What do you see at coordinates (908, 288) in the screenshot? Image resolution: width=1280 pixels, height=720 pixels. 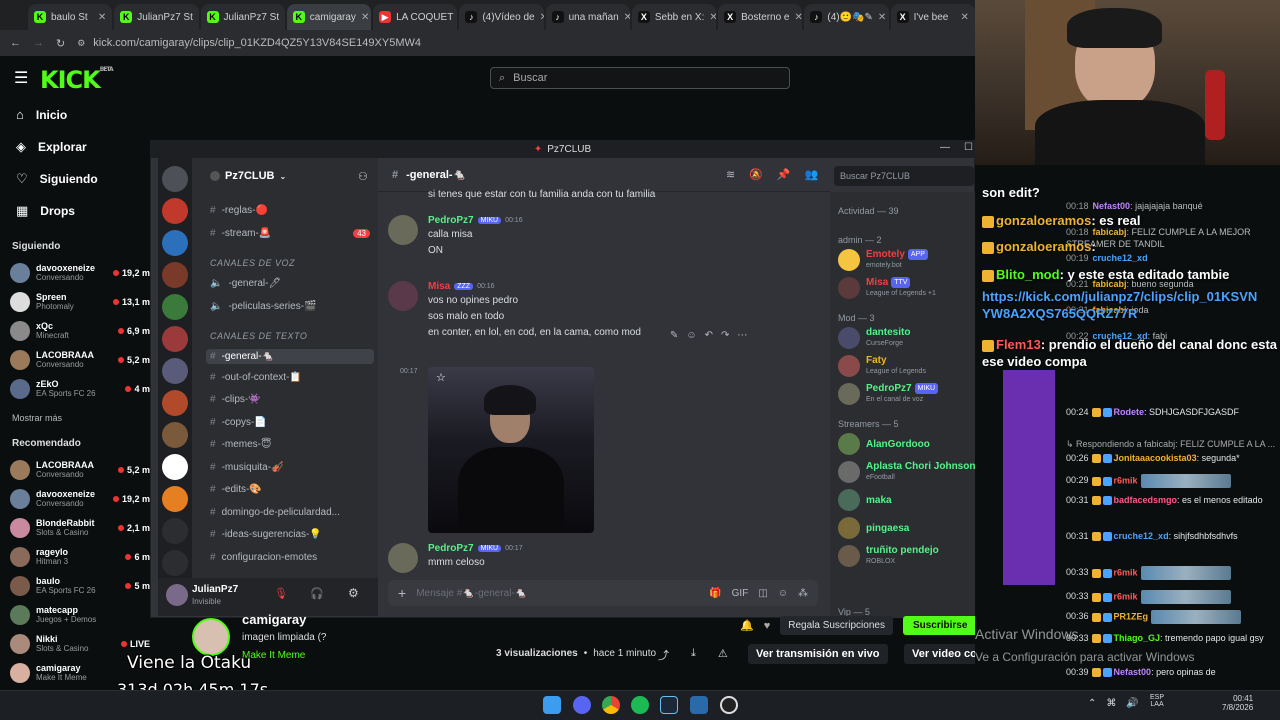 I see `member-item: Misa TTV League of Legends +1` at bounding box center [908, 288].